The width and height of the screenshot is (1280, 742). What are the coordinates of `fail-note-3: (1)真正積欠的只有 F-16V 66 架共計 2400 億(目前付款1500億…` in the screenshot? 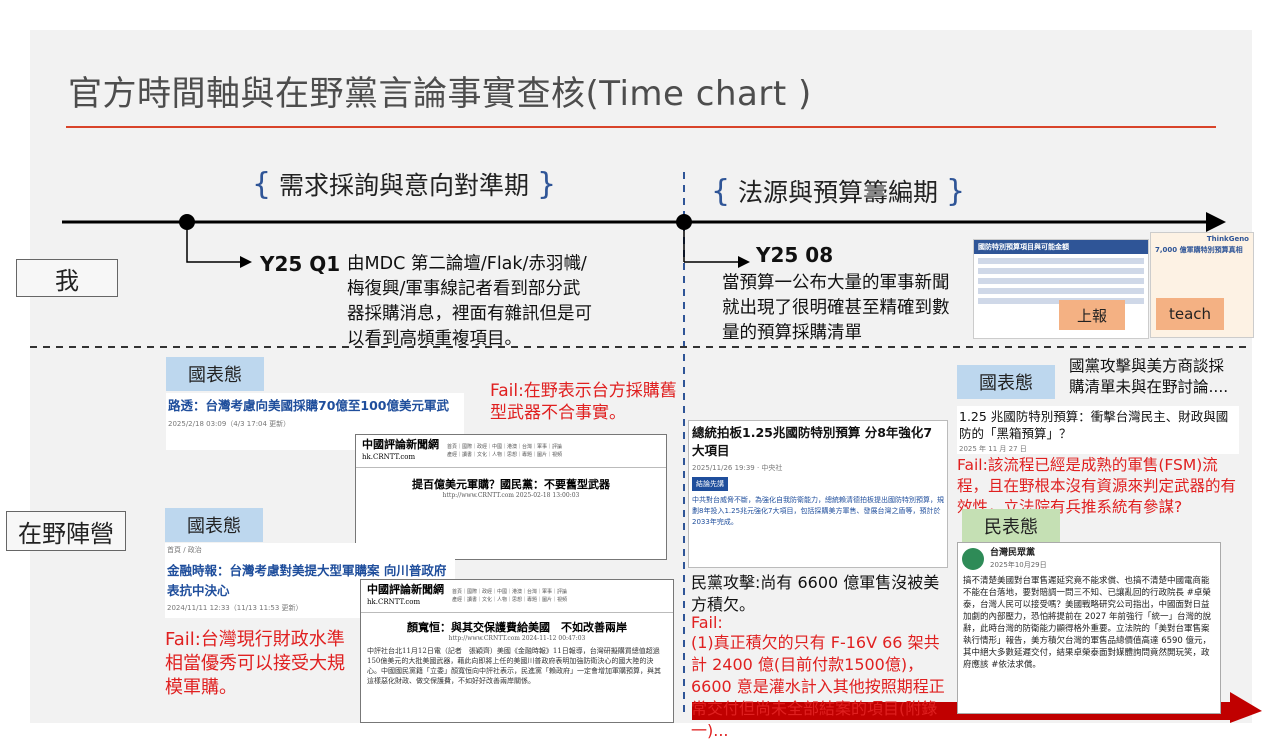 It's located at (818, 686).